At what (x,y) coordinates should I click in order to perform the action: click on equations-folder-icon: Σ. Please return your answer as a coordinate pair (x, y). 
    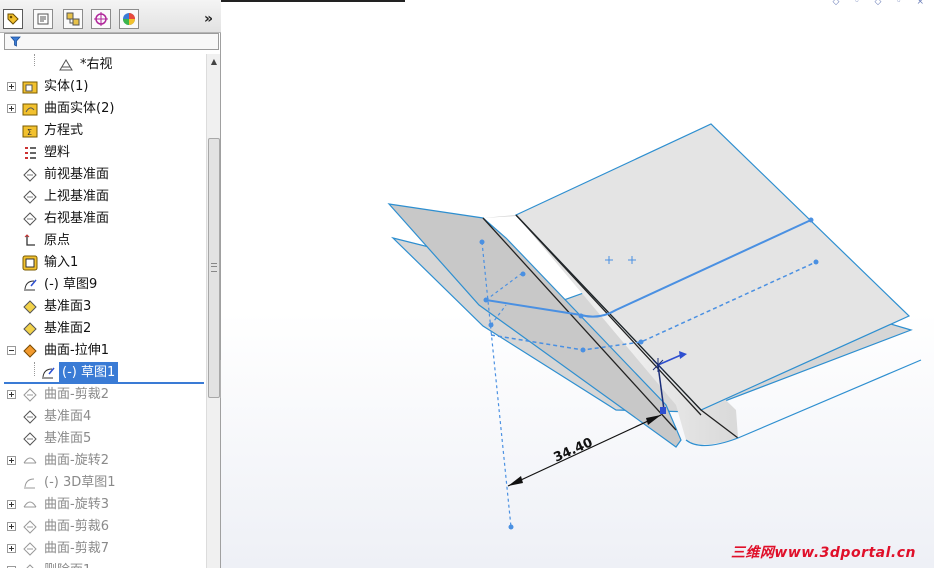
    Looking at the image, I should click on (30, 131).